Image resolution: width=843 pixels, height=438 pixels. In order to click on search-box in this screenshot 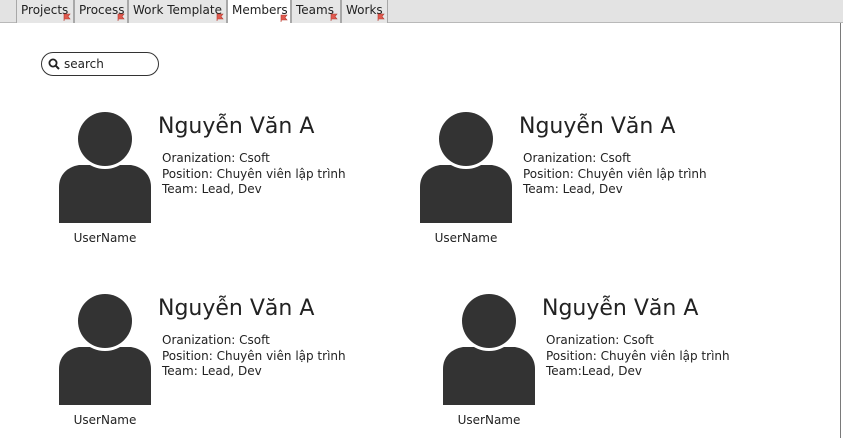, I will do `click(100, 64)`.